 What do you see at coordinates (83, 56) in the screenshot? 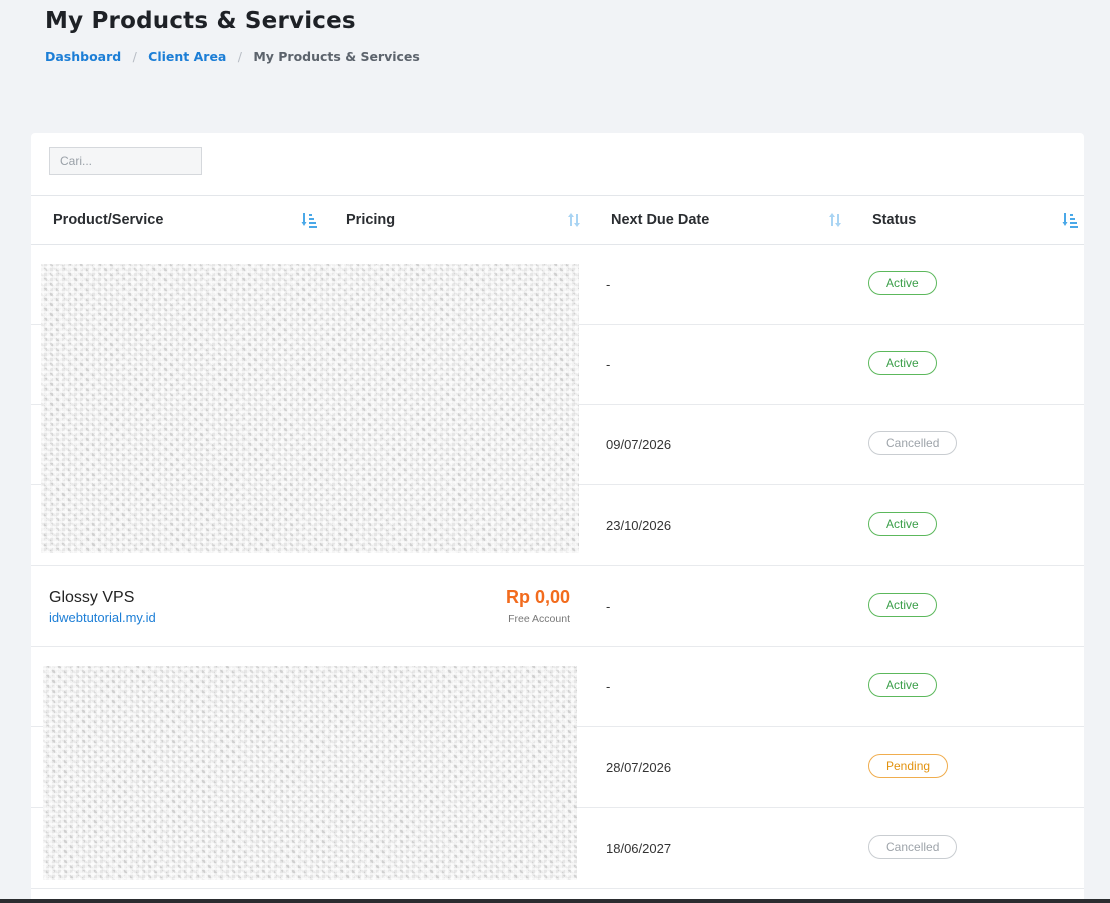
I see `breadcrumb-dashboard: Dashboard` at bounding box center [83, 56].